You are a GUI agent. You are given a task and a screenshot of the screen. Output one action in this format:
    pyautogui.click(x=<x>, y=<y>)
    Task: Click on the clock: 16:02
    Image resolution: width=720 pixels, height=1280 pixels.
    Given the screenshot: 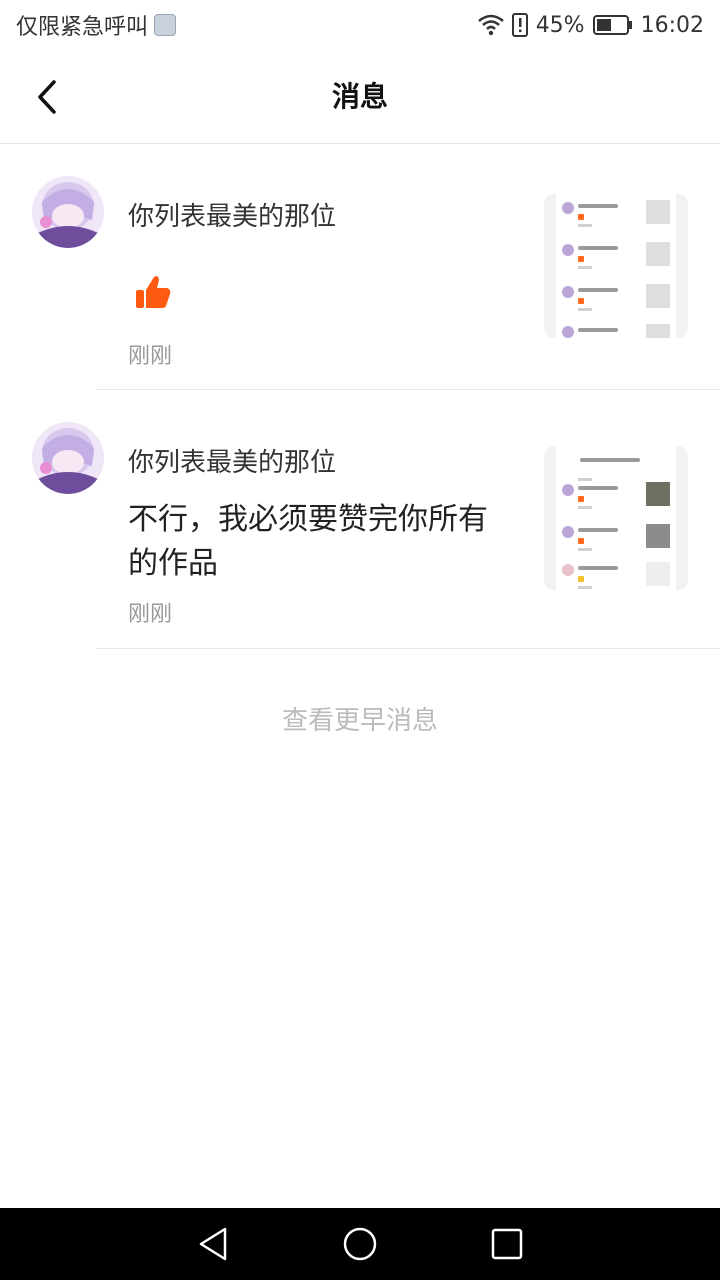 What is the action you would take?
    pyautogui.click(x=672, y=25)
    